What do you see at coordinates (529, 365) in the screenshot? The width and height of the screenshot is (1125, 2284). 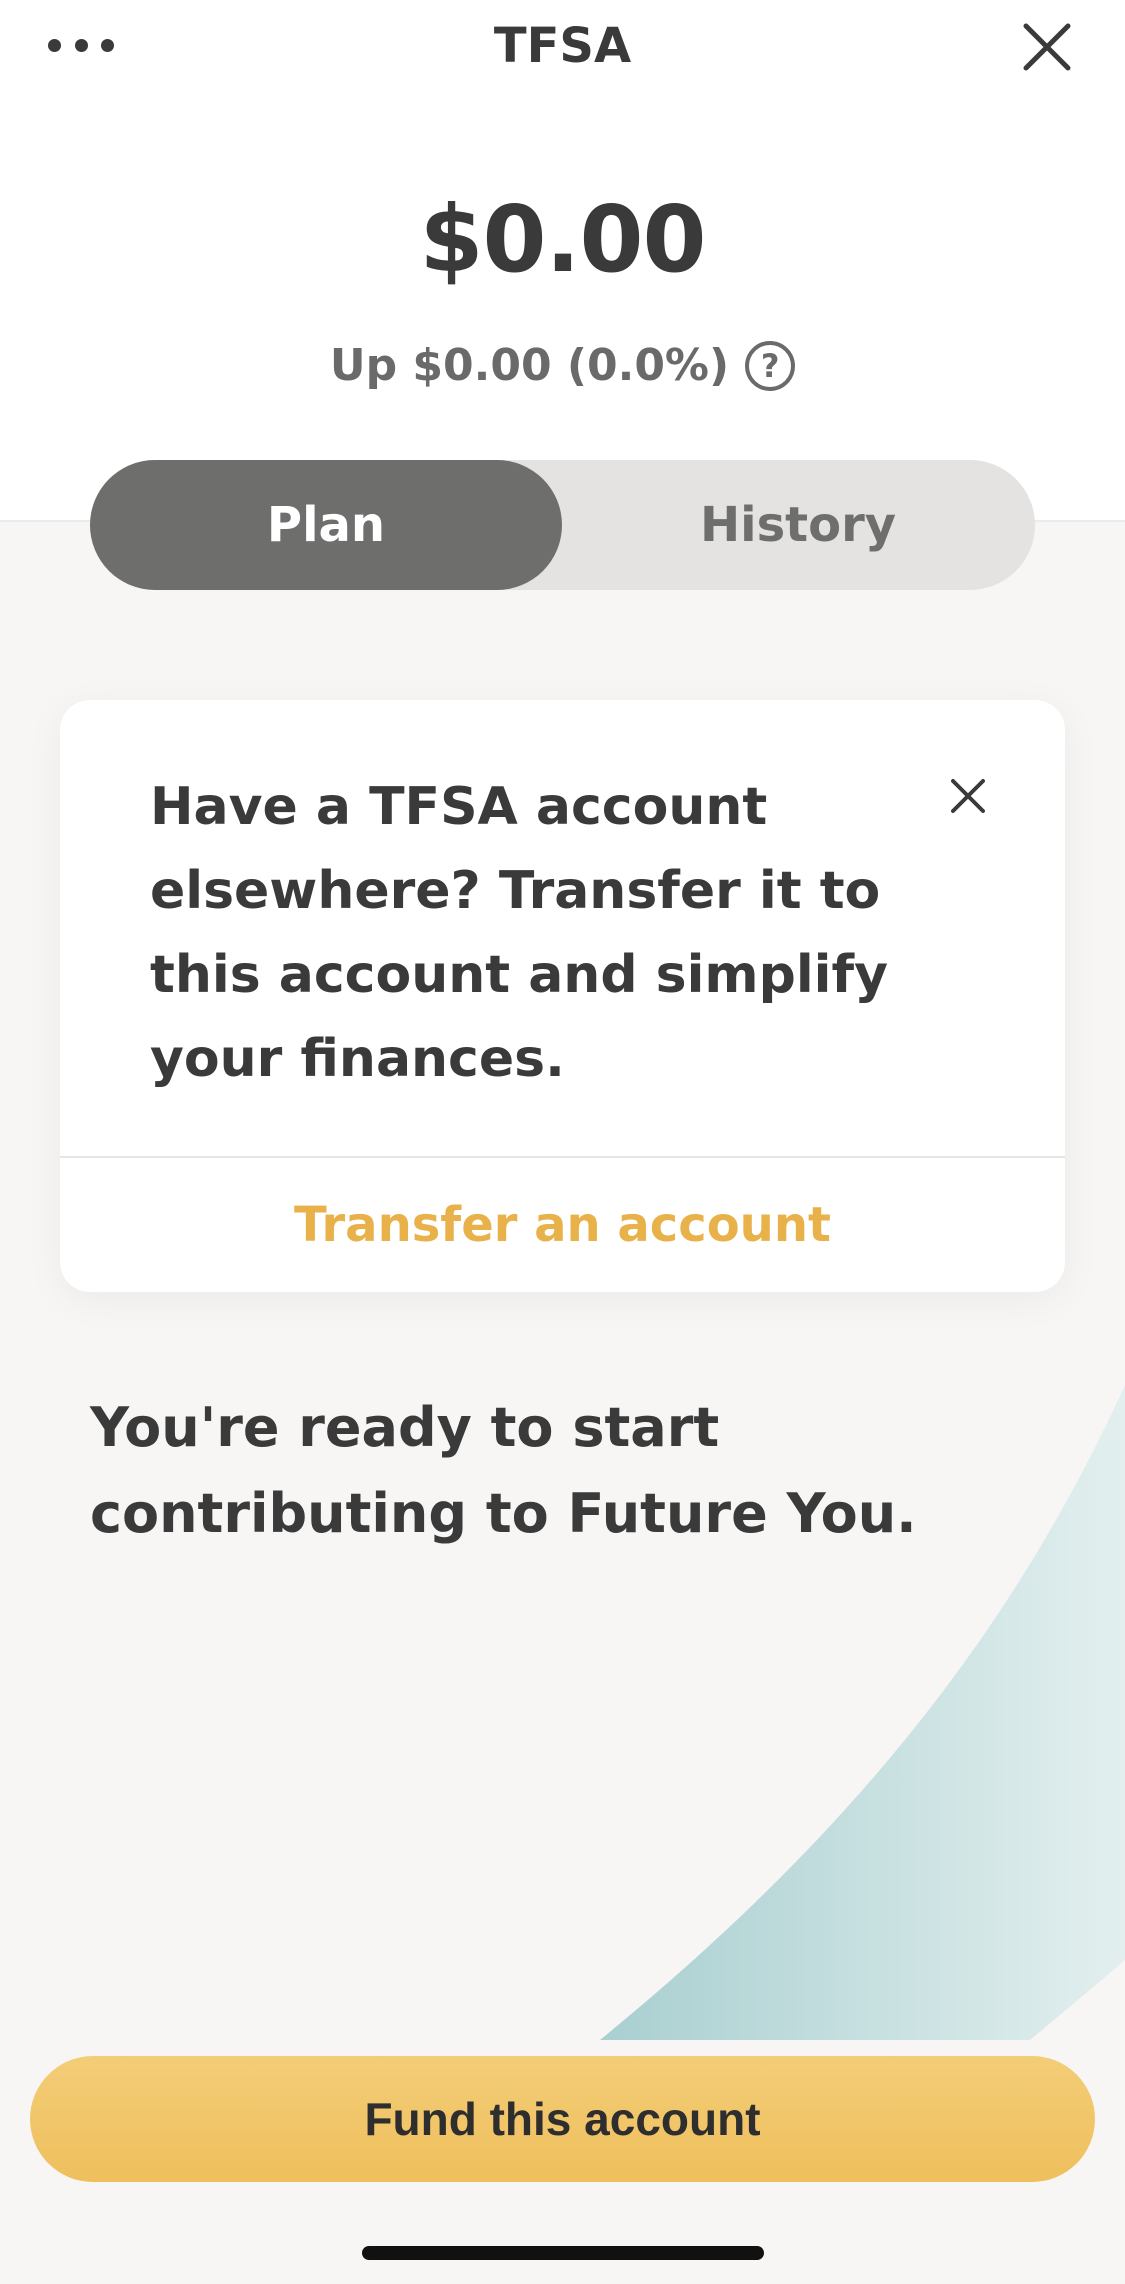 I see `balance-change: Up $0.00 (0.0%)` at bounding box center [529, 365].